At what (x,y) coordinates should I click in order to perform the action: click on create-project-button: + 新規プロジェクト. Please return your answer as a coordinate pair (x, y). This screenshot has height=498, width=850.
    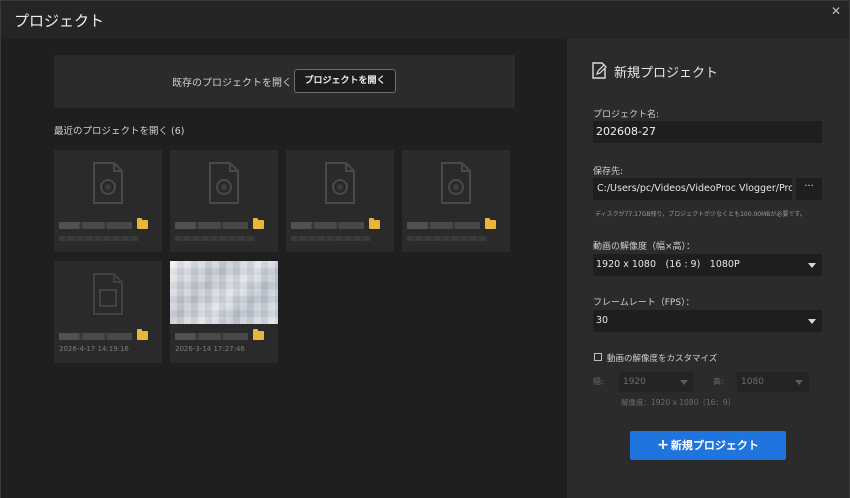
    Looking at the image, I should click on (708, 445).